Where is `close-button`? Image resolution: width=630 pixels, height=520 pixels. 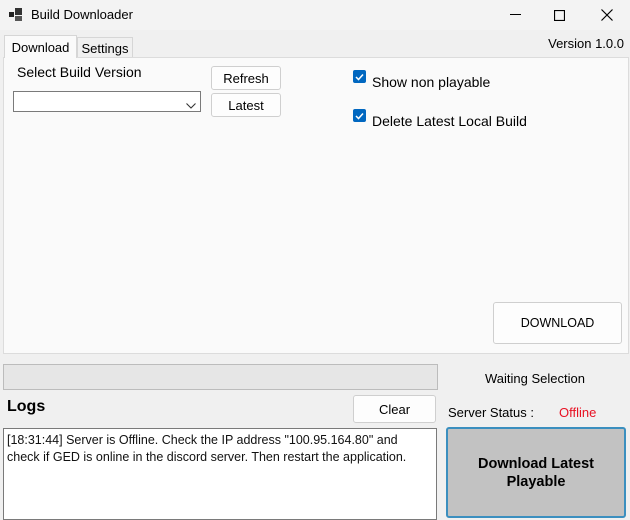
close-button is located at coordinates (607, 15).